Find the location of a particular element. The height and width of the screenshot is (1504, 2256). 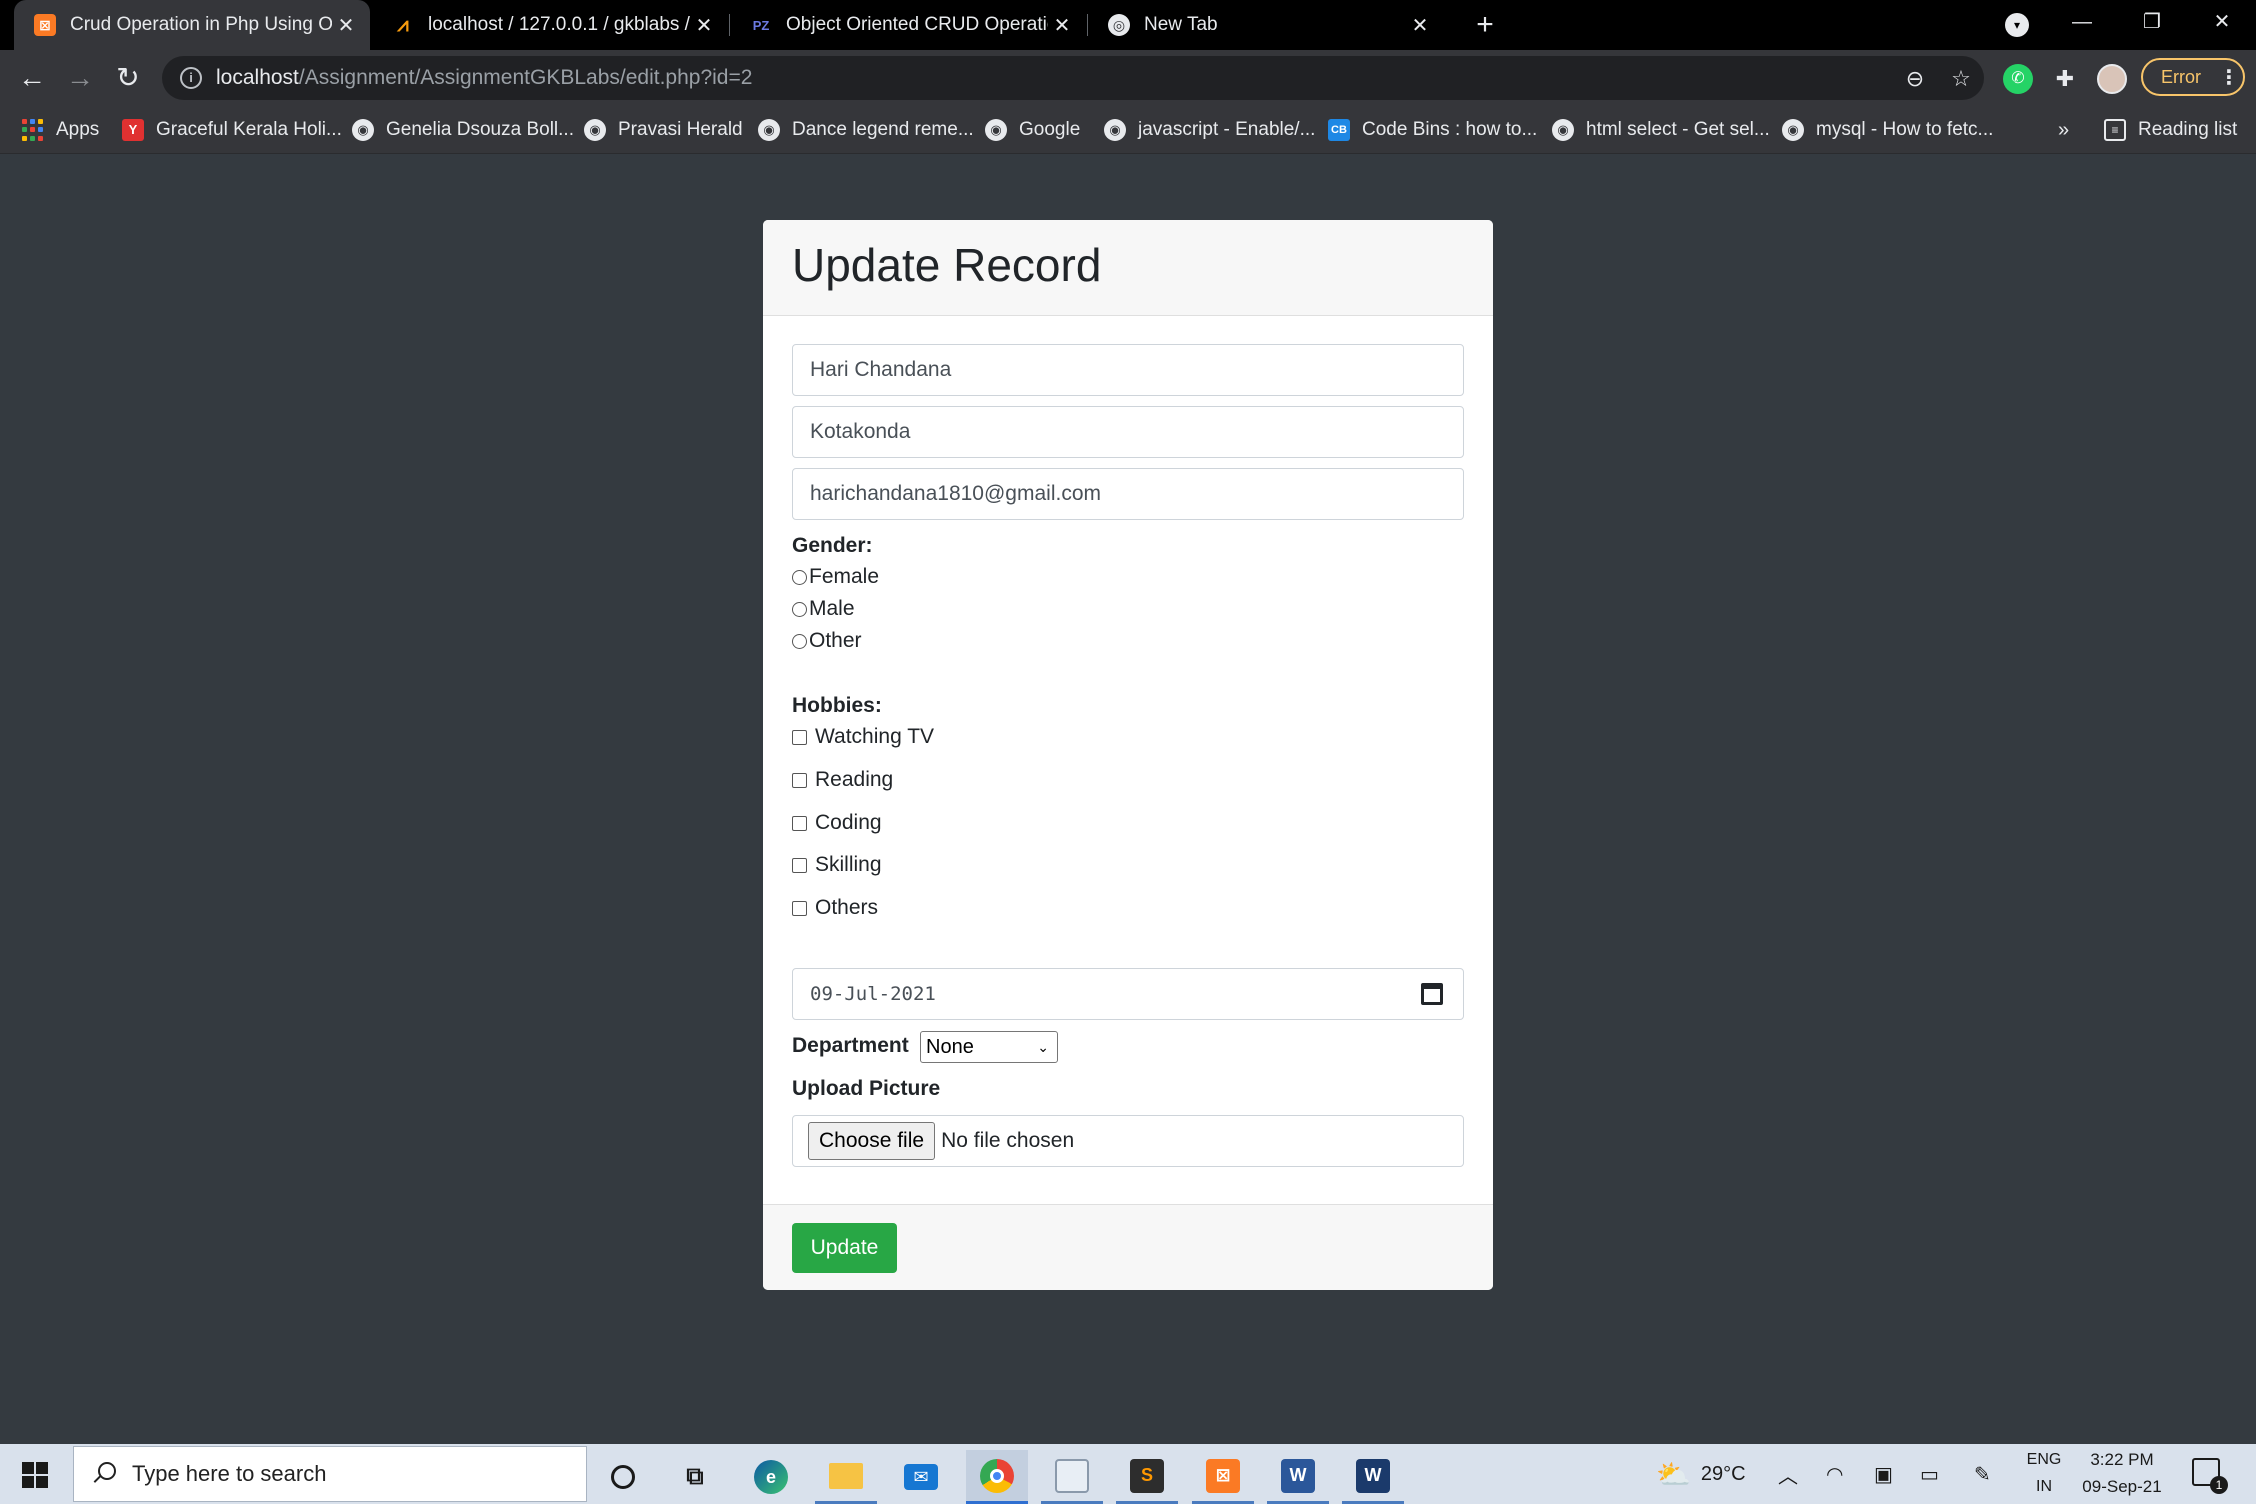

hobby-label: Coding is located at coordinates (848, 822).